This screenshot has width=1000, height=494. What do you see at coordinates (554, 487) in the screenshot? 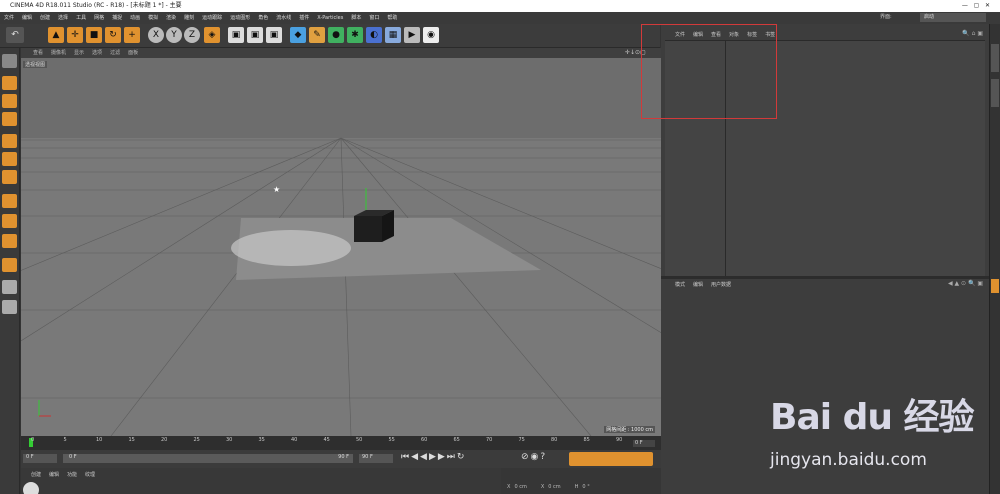
I see `coord-field-3: 0 cm` at bounding box center [554, 487].